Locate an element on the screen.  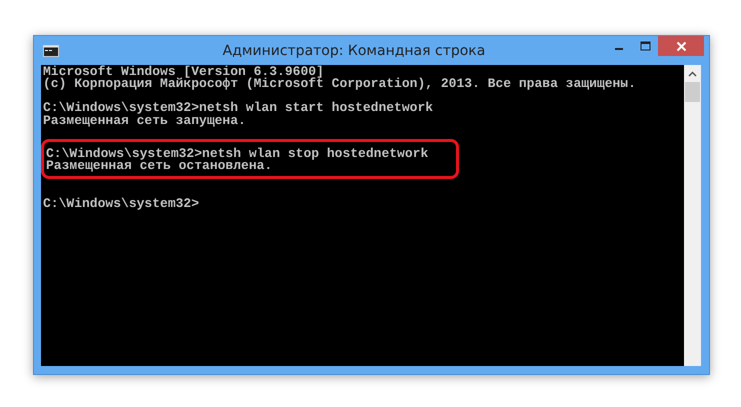
console-line: Microsoft Windows [Version 6.3.9600] is located at coordinates (184, 72).